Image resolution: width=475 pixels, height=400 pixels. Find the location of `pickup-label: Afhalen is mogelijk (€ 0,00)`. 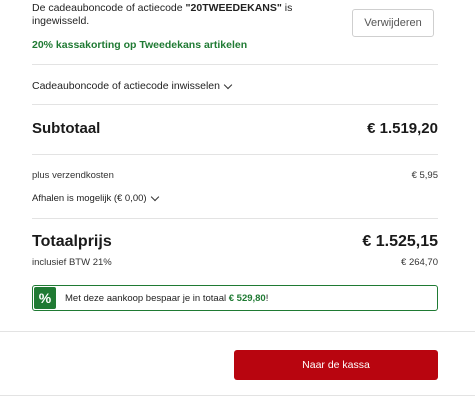

pickup-label: Afhalen is mogelijk (€ 0,00) is located at coordinates (89, 198).